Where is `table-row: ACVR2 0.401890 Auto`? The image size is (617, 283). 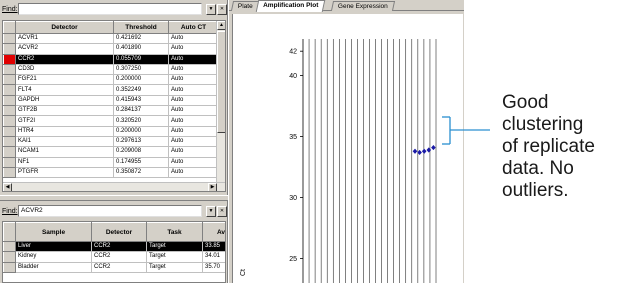 table-row: ACVR2 0.401890 Auto is located at coordinates (111, 49).